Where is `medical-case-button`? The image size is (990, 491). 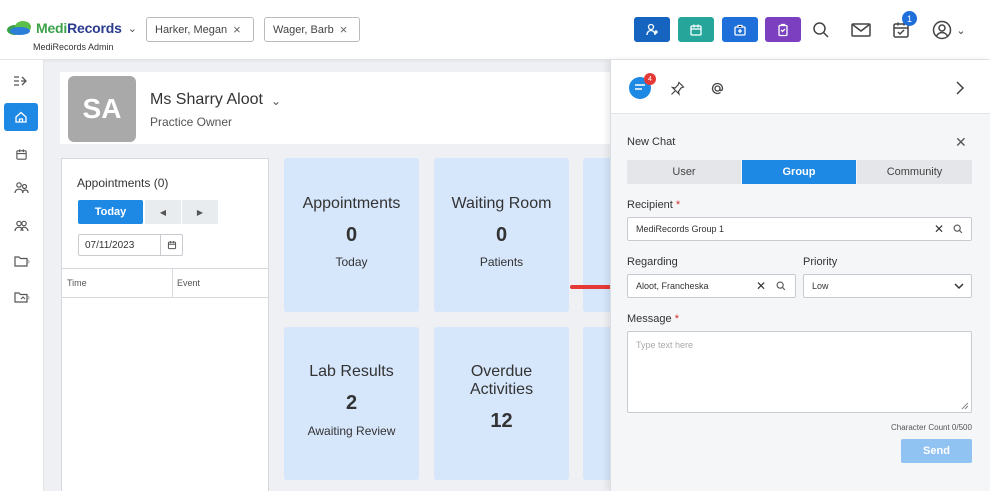 medical-case-button is located at coordinates (740, 29).